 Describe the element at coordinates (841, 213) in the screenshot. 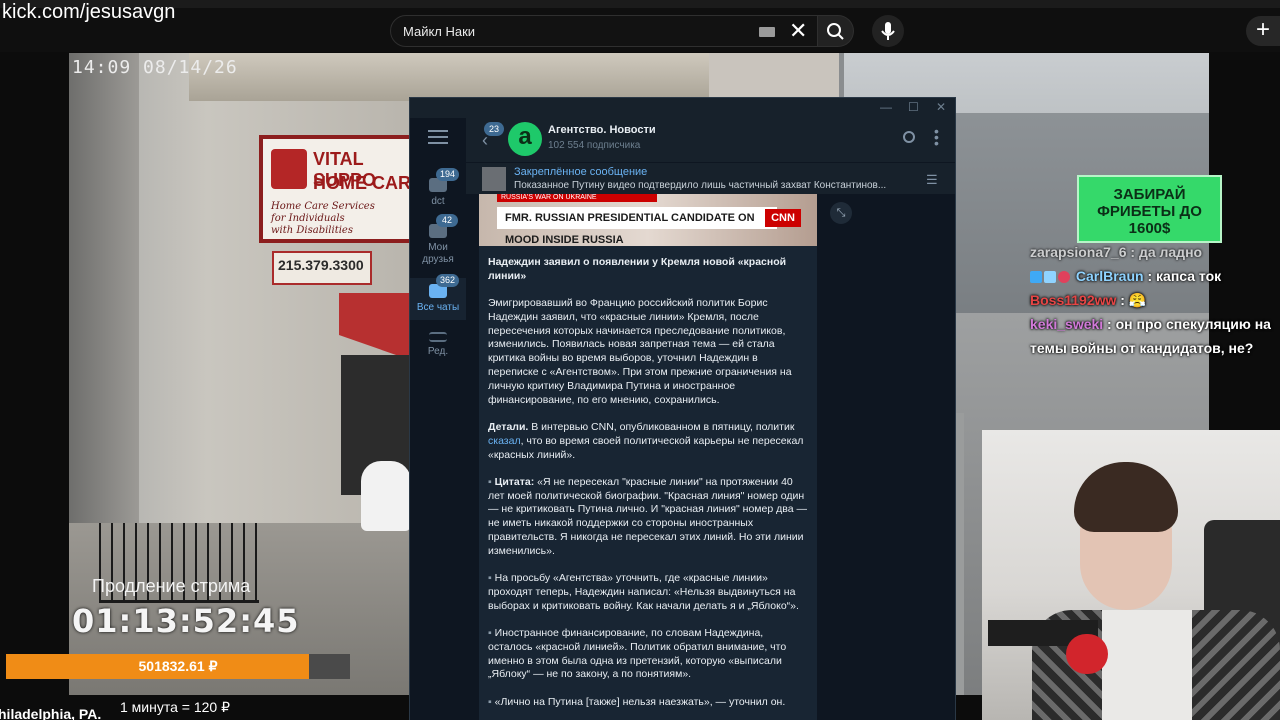

I see `expand-icon: ⤡` at that location.